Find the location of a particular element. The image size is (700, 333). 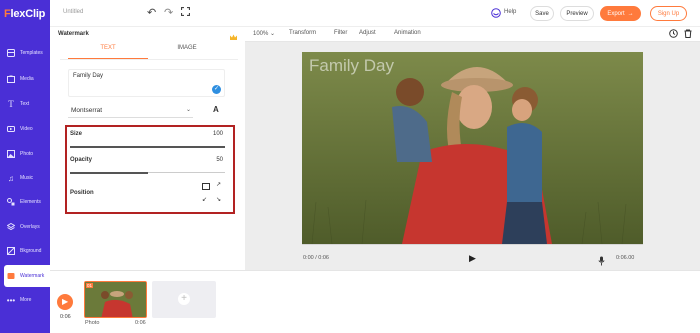

sidebar-item-label: More is located at coordinates (26, 300).